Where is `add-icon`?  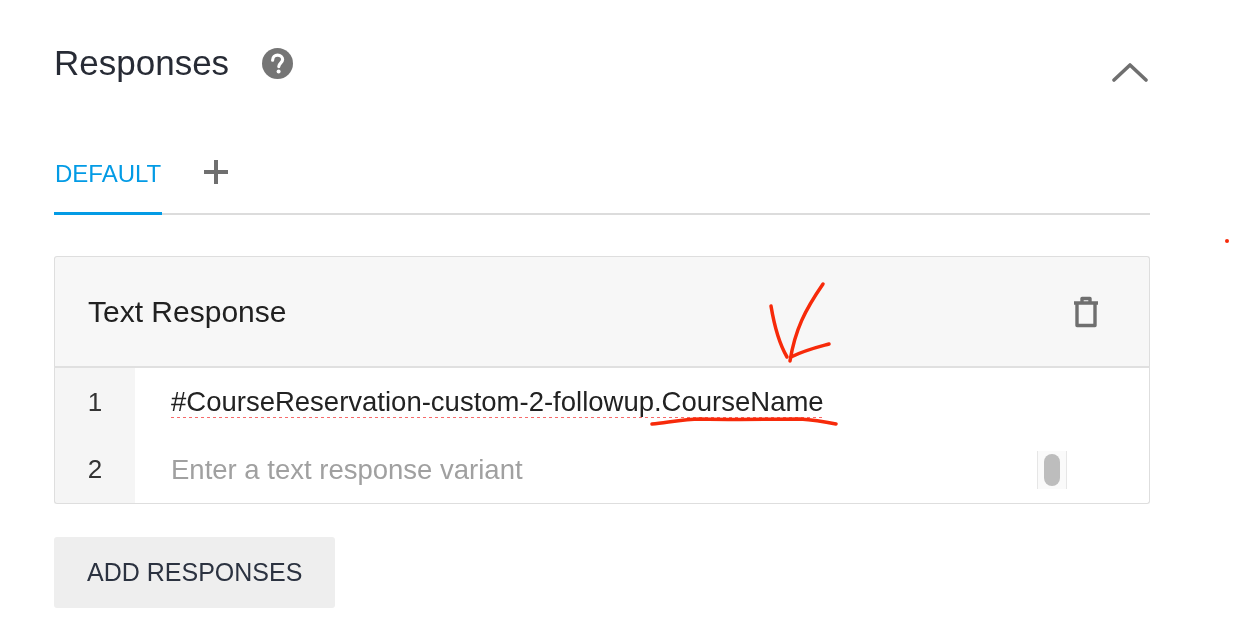
add-icon is located at coordinates (216, 172).